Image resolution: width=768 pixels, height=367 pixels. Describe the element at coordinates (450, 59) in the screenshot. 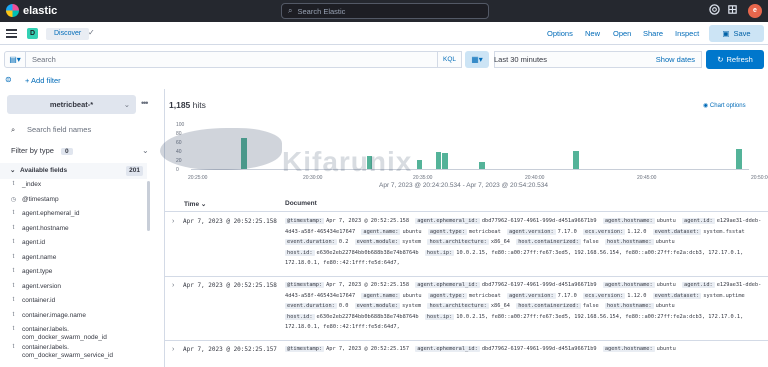

I see `query-language-toggle: KQL` at that location.